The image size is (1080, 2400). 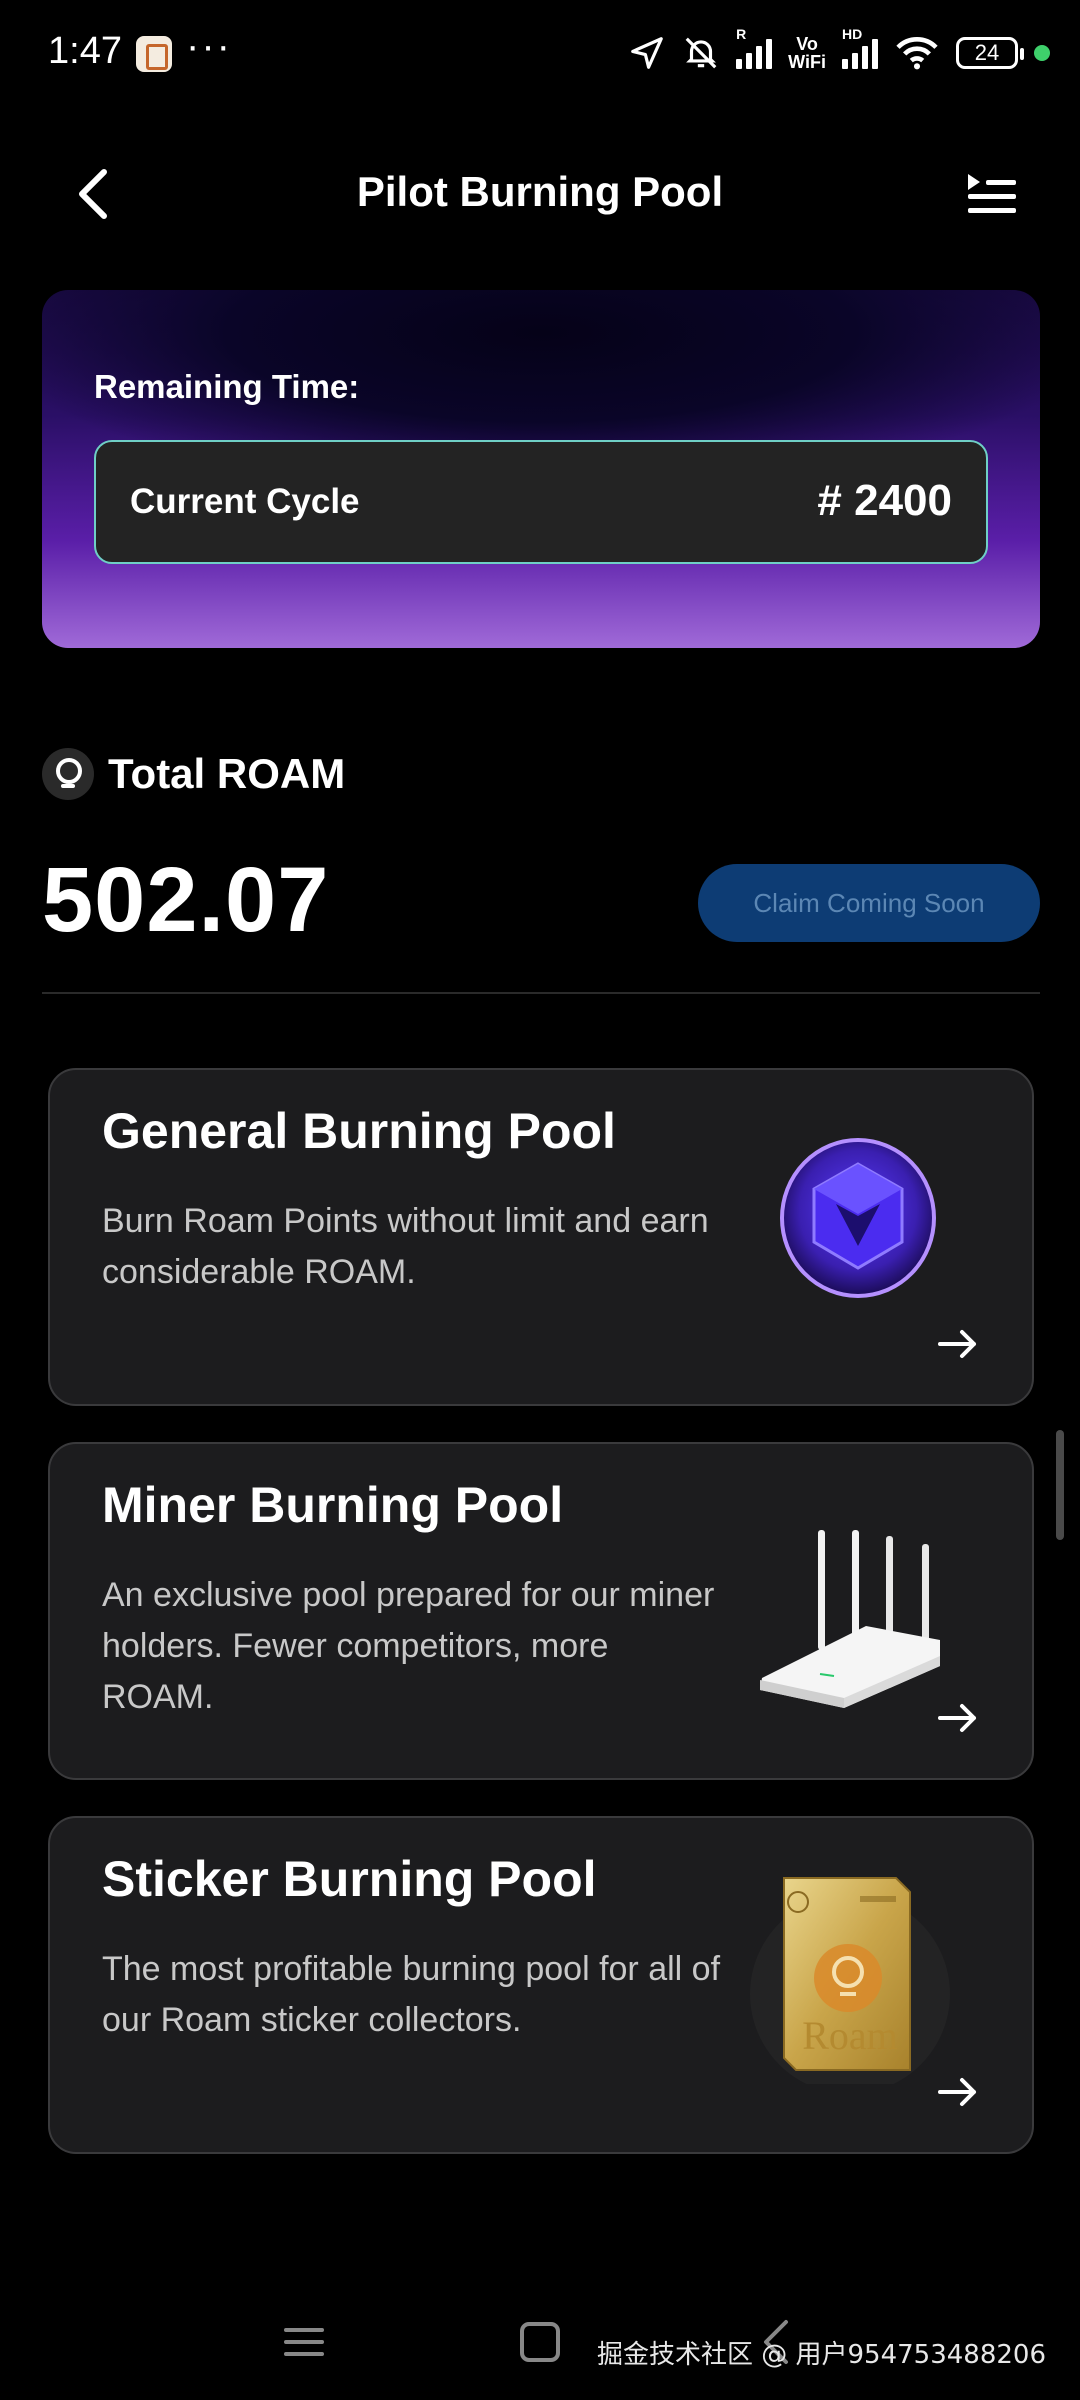 What do you see at coordinates (359, 1131) in the screenshot?
I see `pool-title: General Burning Pool` at bounding box center [359, 1131].